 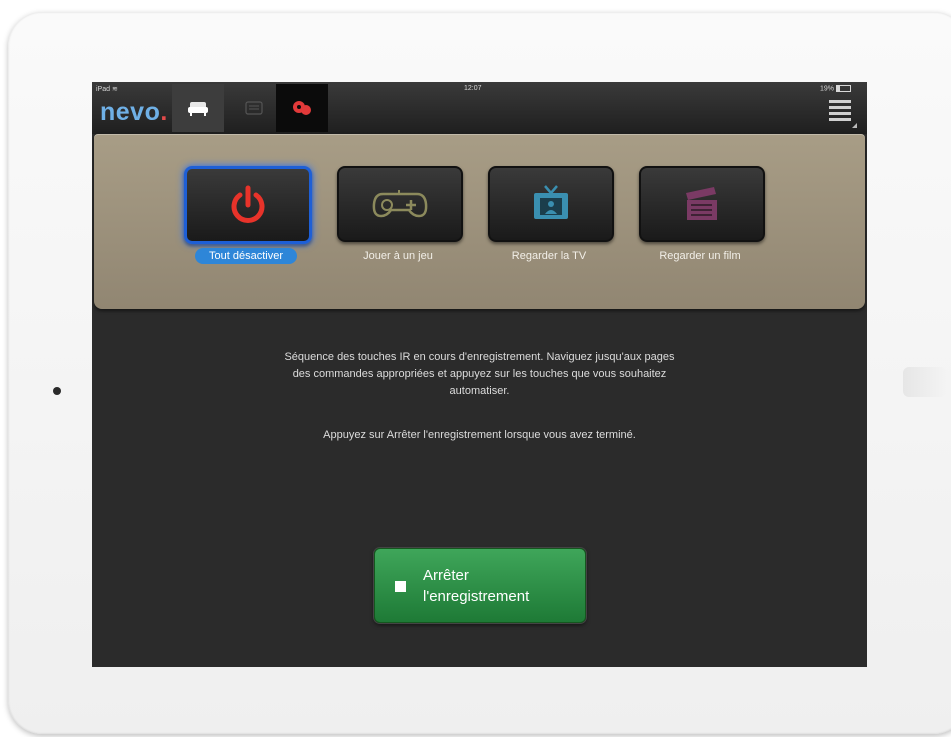 I want to click on macro-icon, so click(x=302, y=108).